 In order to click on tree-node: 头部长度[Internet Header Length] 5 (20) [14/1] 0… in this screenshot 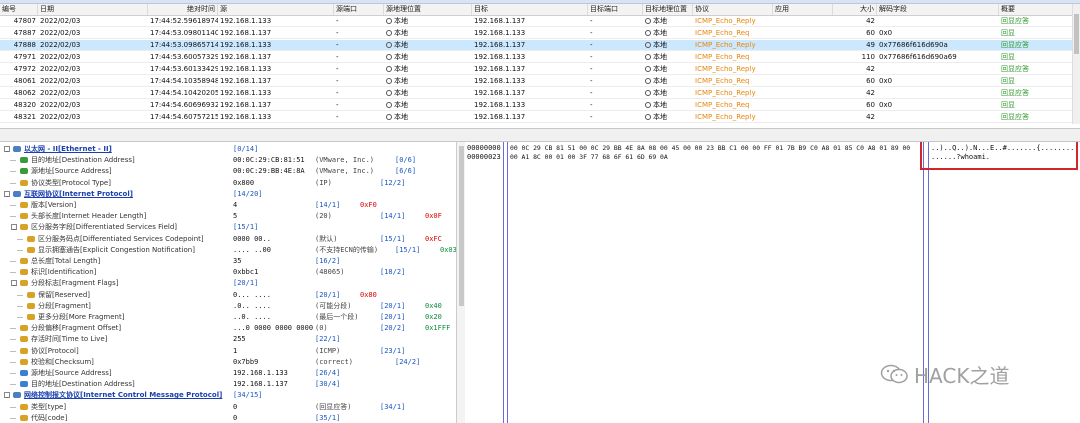, I will do `click(227, 216)`.